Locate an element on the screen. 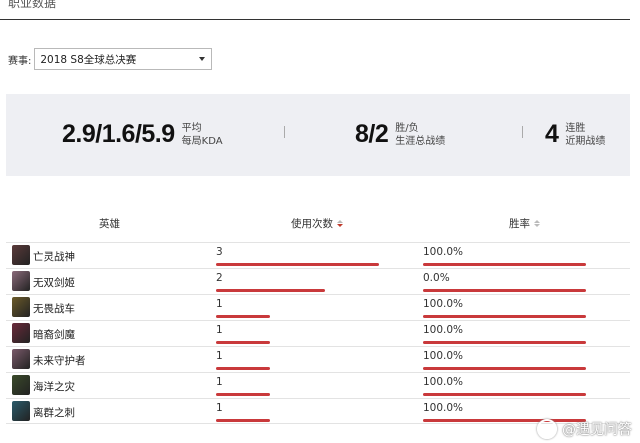 Image resolution: width=640 pixels, height=443 pixels. table-row: 海洋之灾 1 100.0% is located at coordinates (318, 385).